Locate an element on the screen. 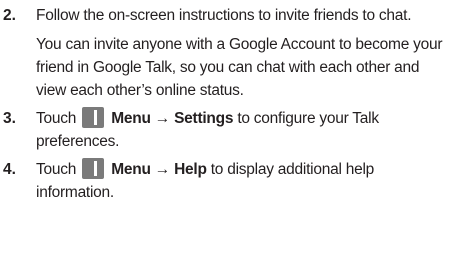  step-number: 4. is located at coordinates (9, 169).